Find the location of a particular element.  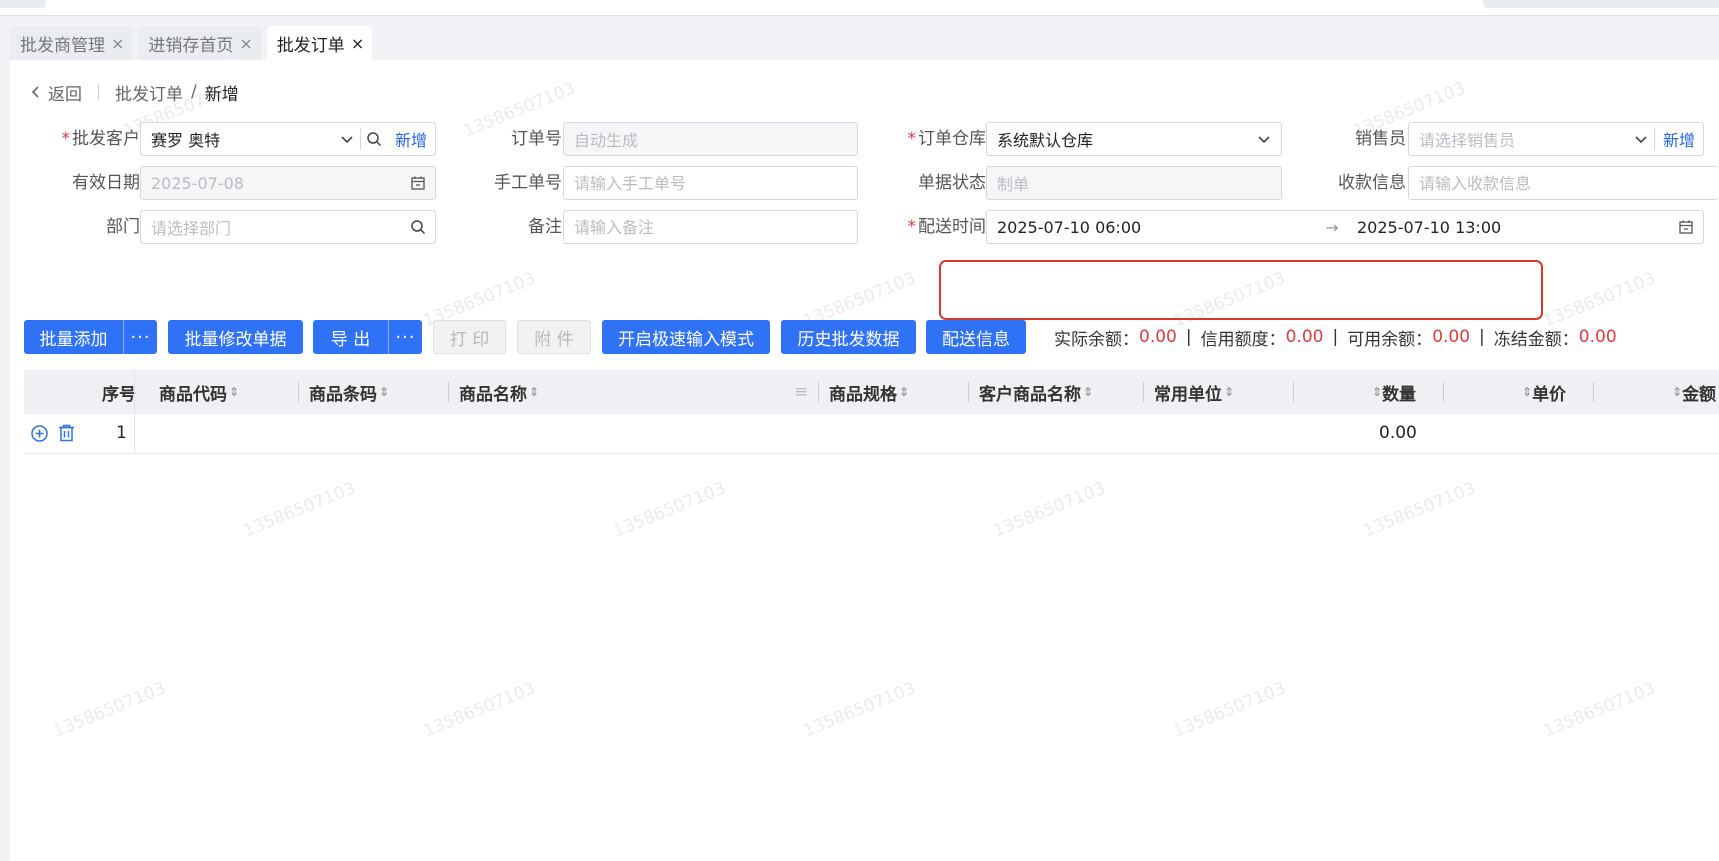

manual-no-input is located at coordinates (710, 183).